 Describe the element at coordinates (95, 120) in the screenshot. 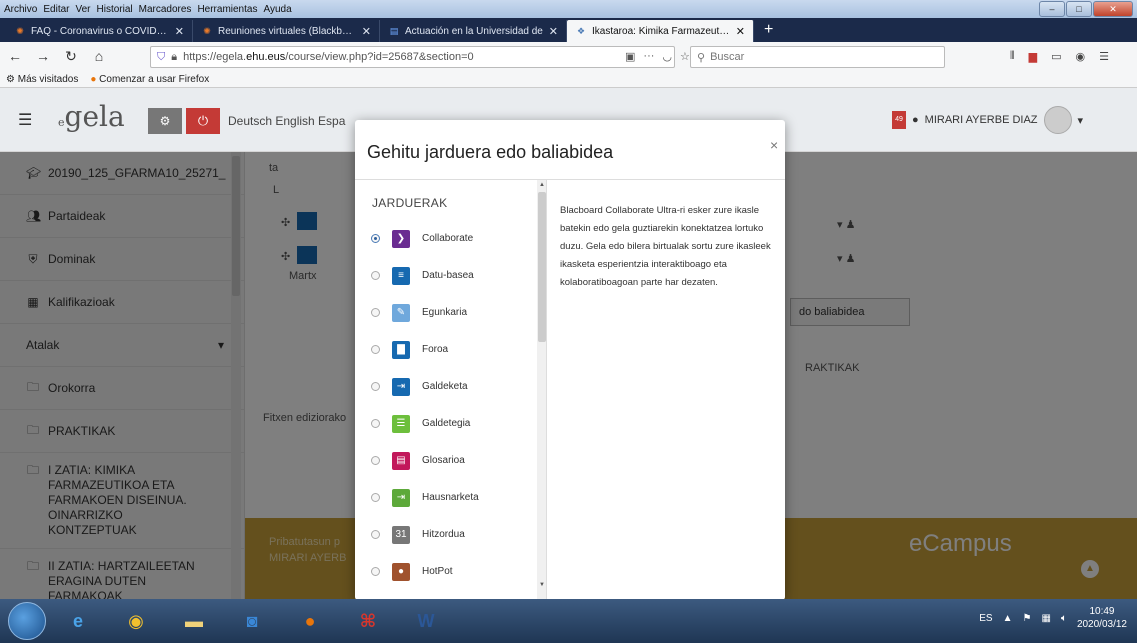

I see `egela-logo: egela` at that location.